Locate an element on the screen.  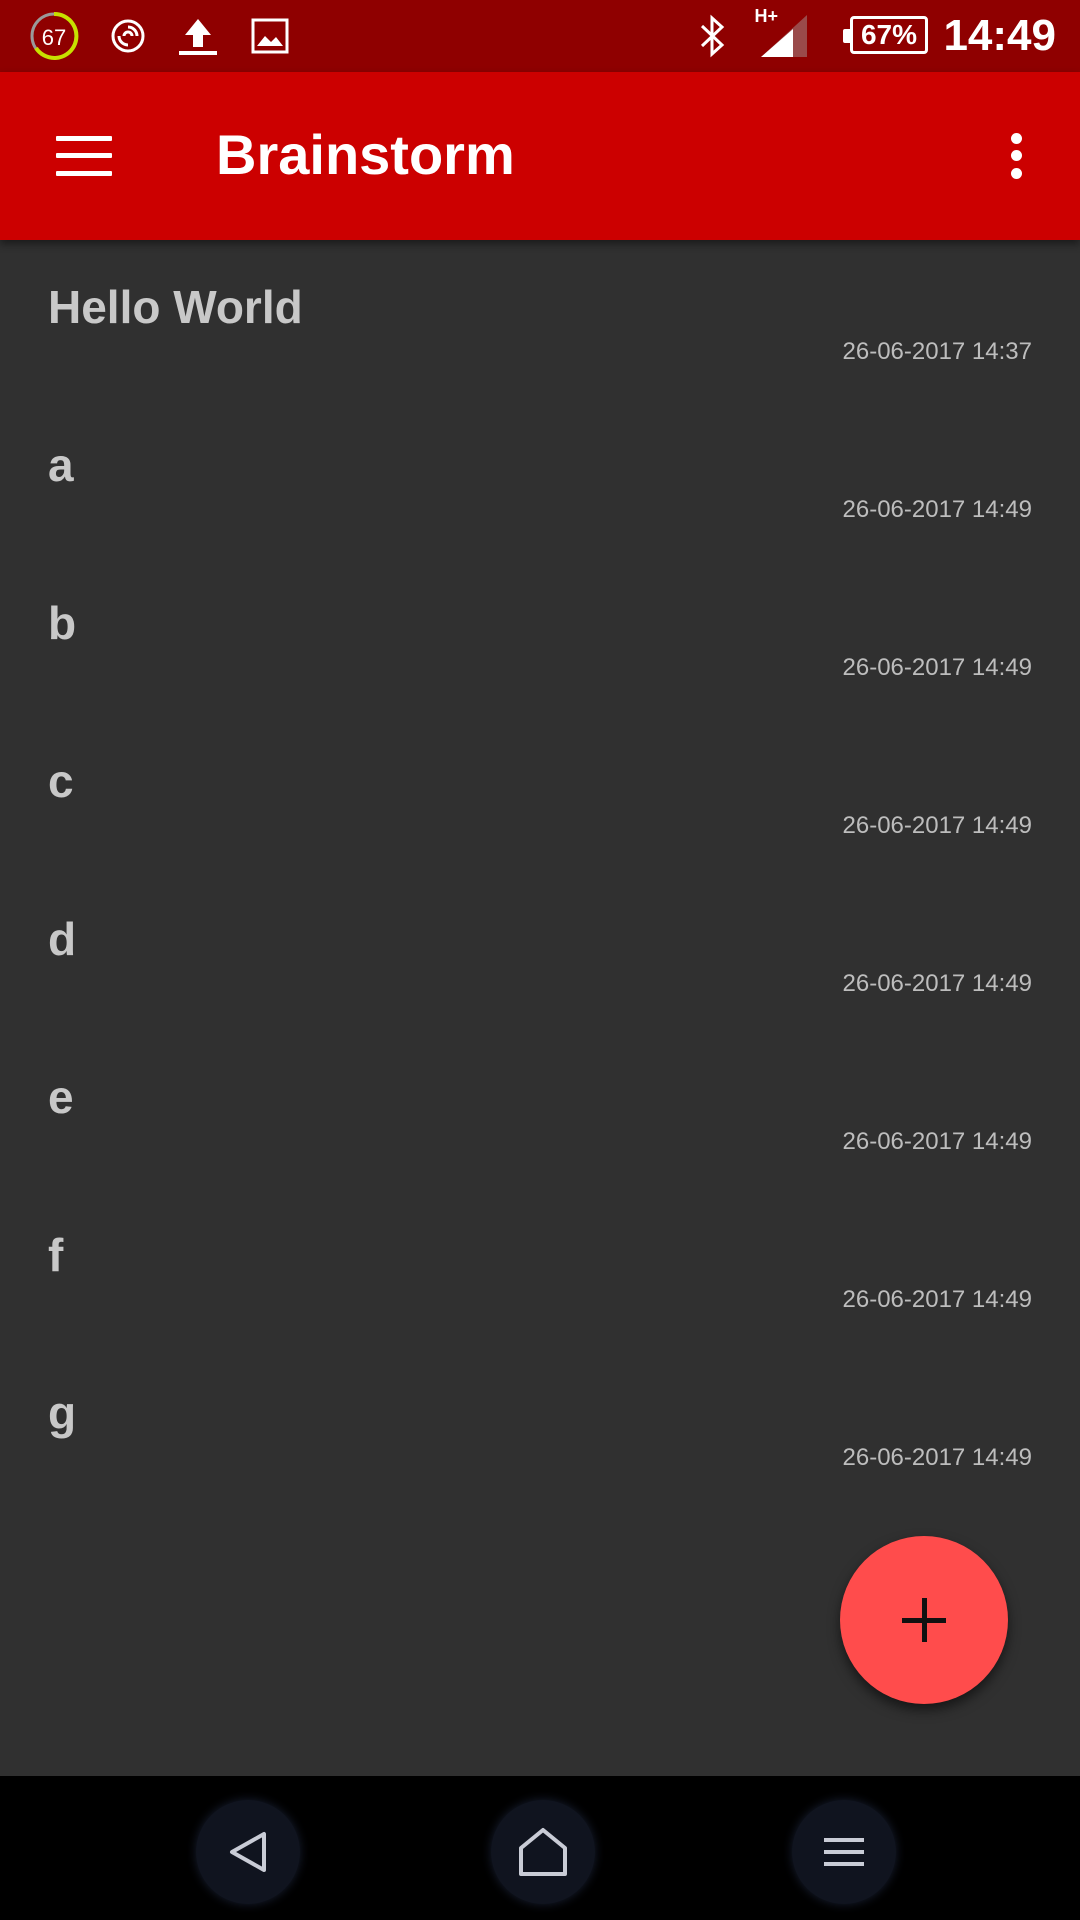
battery-indicator: 67% is located at coordinates (885, 35).